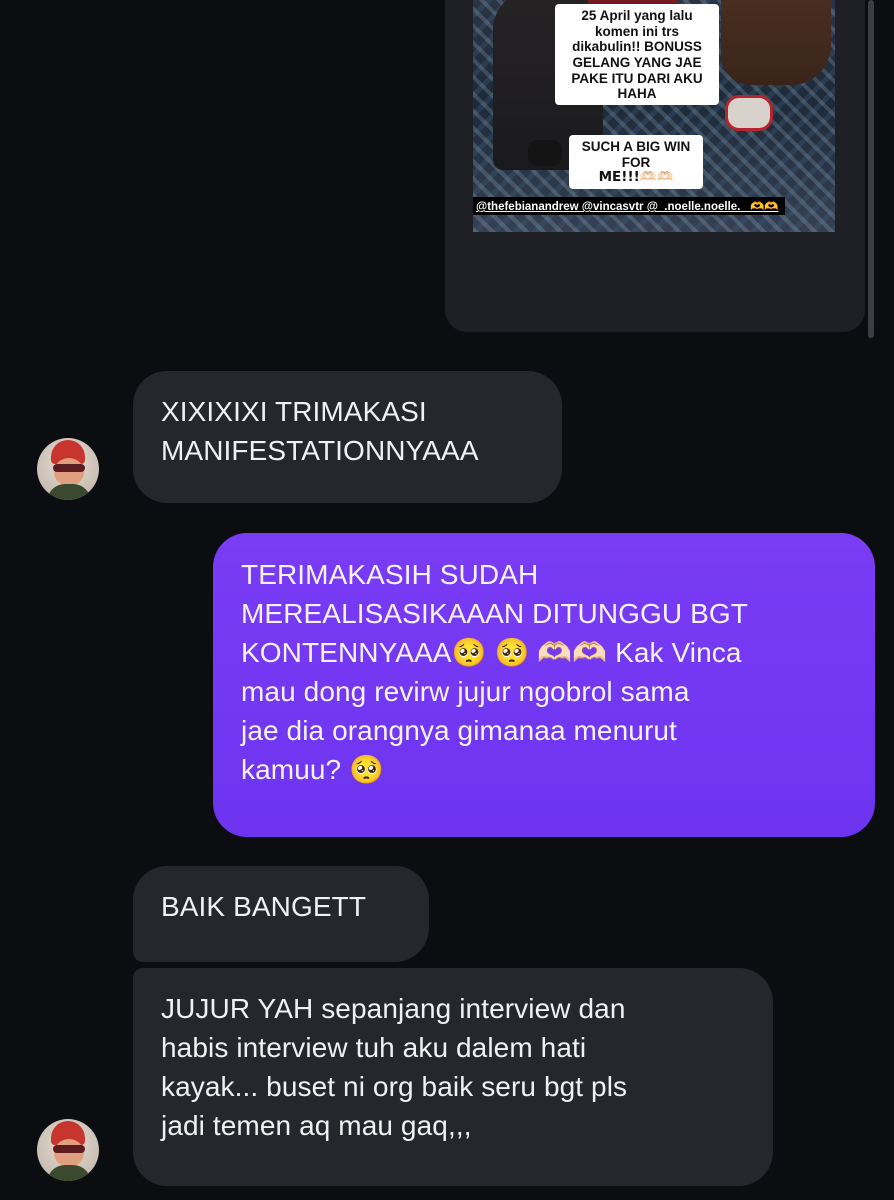 The width and height of the screenshot is (894, 1200). Describe the element at coordinates (636, 177) in the screenshot. I see `story-win-line: ME!!!🫶🏻🫶🏻` at that location.